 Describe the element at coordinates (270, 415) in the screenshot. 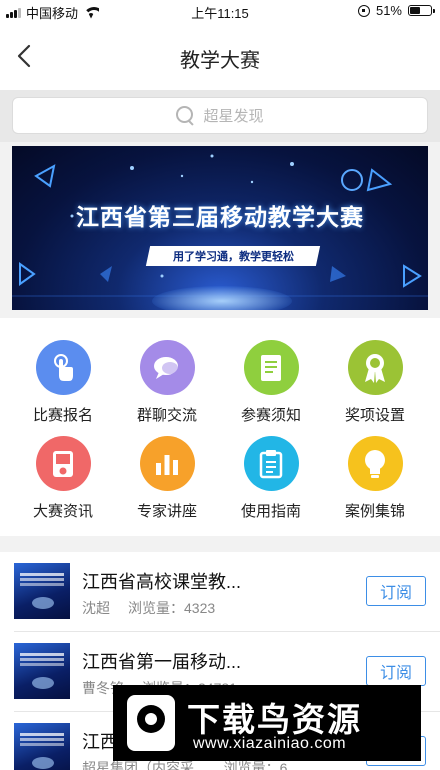

I see `grid-label: 参赛须知` at that location.